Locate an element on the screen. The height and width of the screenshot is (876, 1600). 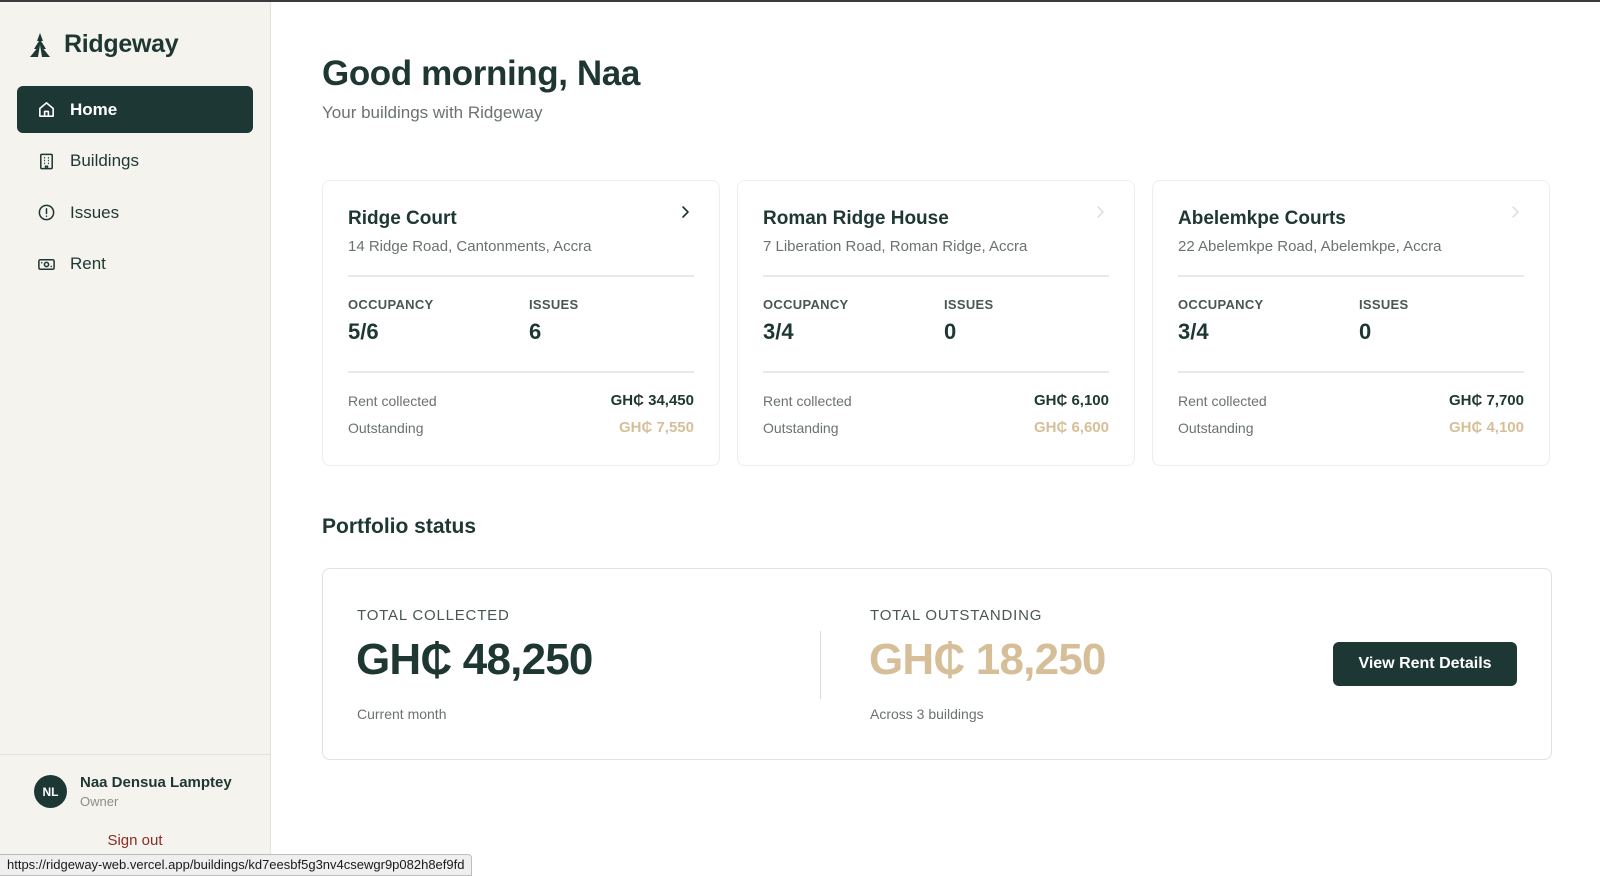
outstanding-value: GH₵ 7,550 is located at coordinates (656, 427).